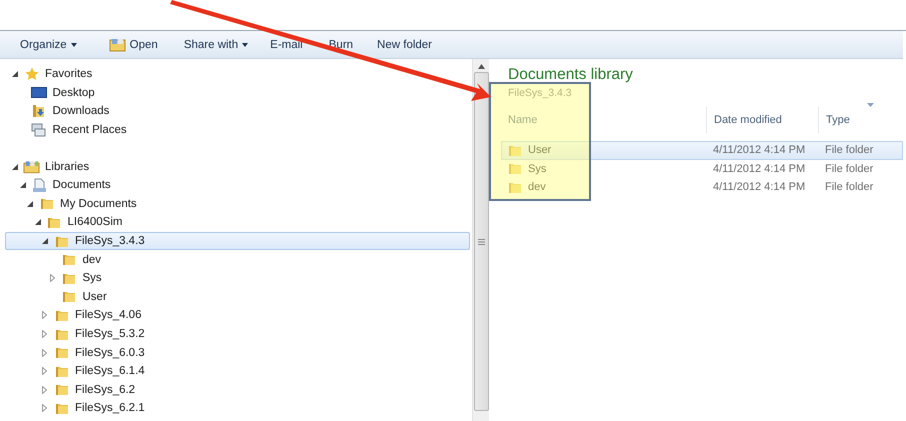 This screenshot has height=421, width=906. Describe the element at coordinates (31, 74) in the screenshot. I see `star-icon` at that location.